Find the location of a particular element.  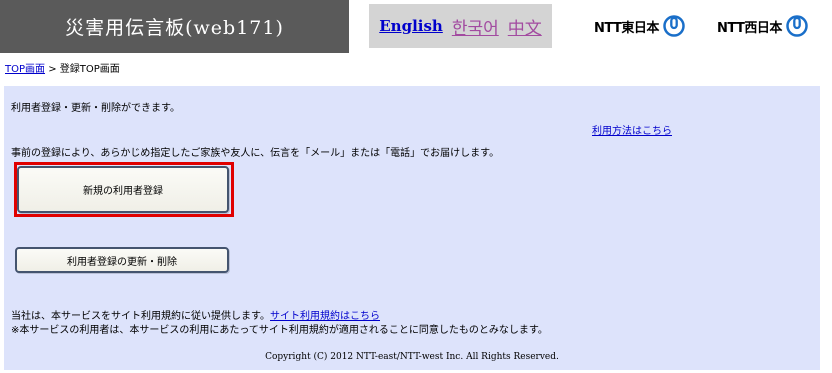

update-delete-registration-button: 利用者登録の更新・削除 is located at coordinates (122, 260).